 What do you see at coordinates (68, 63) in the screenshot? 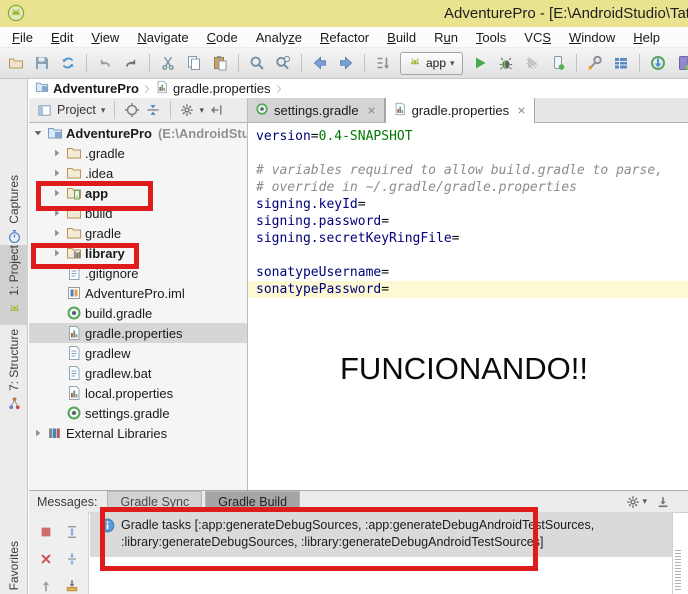
I see `sync-button` at bounding box center [68, 63].